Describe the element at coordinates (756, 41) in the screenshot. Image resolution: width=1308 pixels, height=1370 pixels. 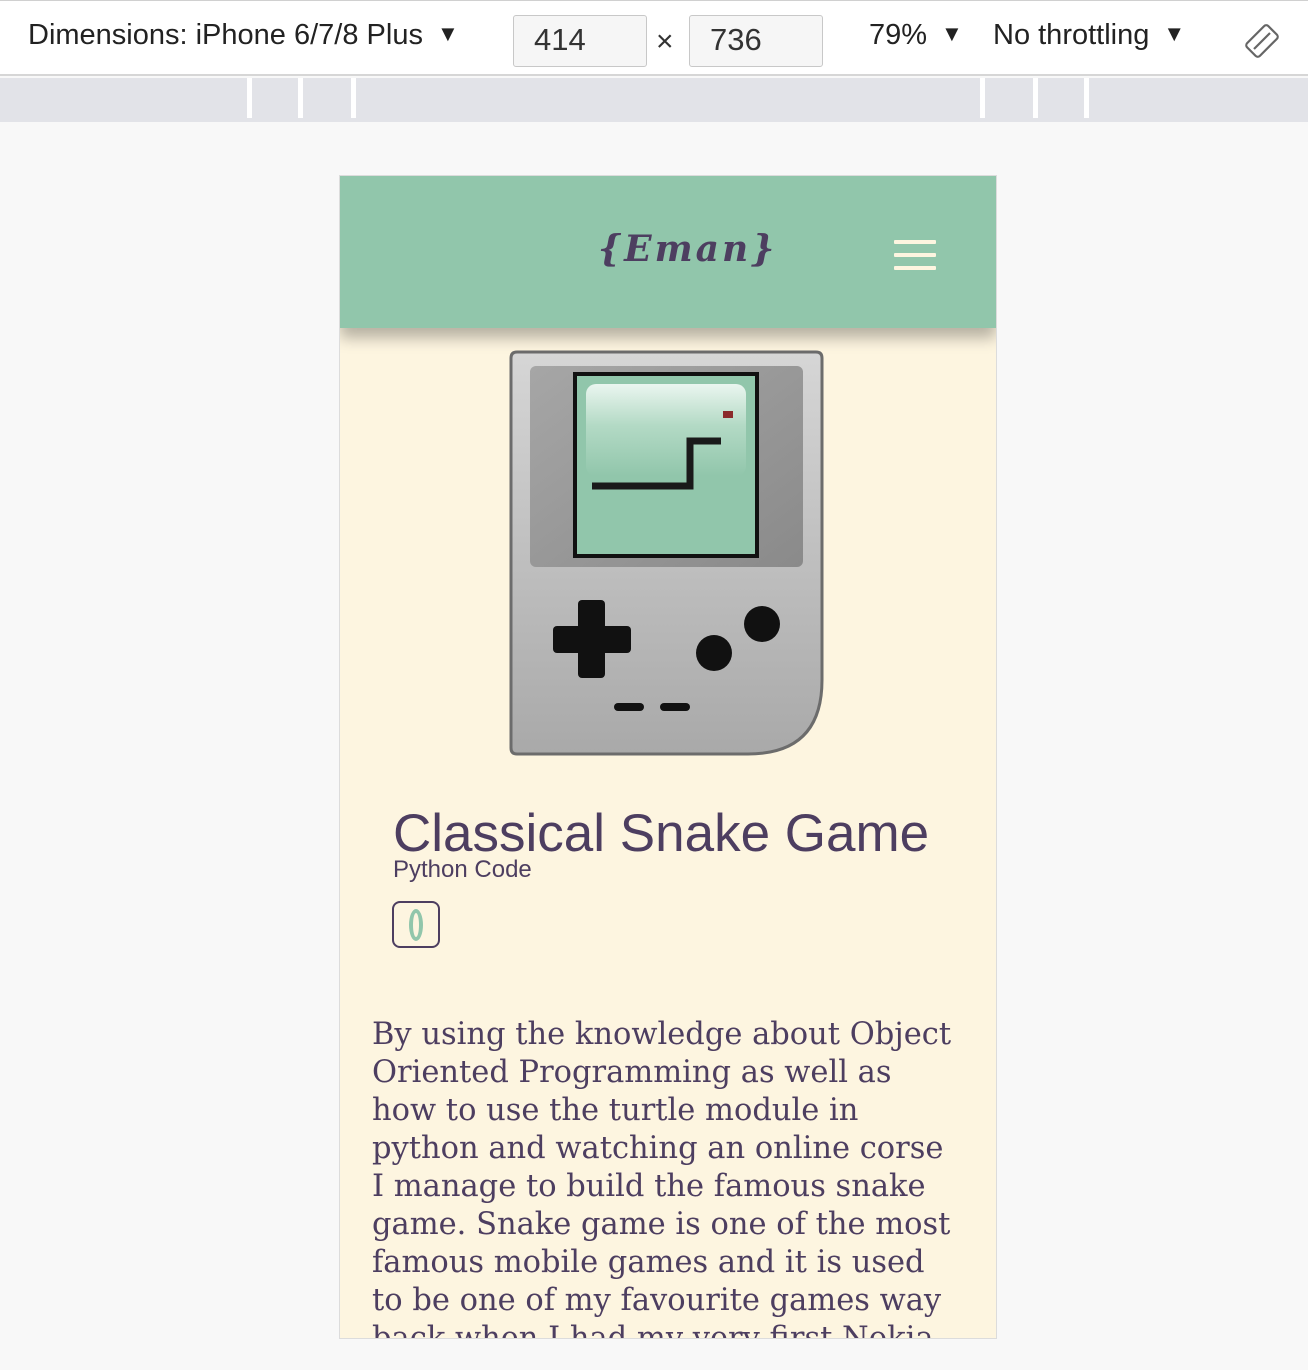
I see `height-input: 736` at that location.